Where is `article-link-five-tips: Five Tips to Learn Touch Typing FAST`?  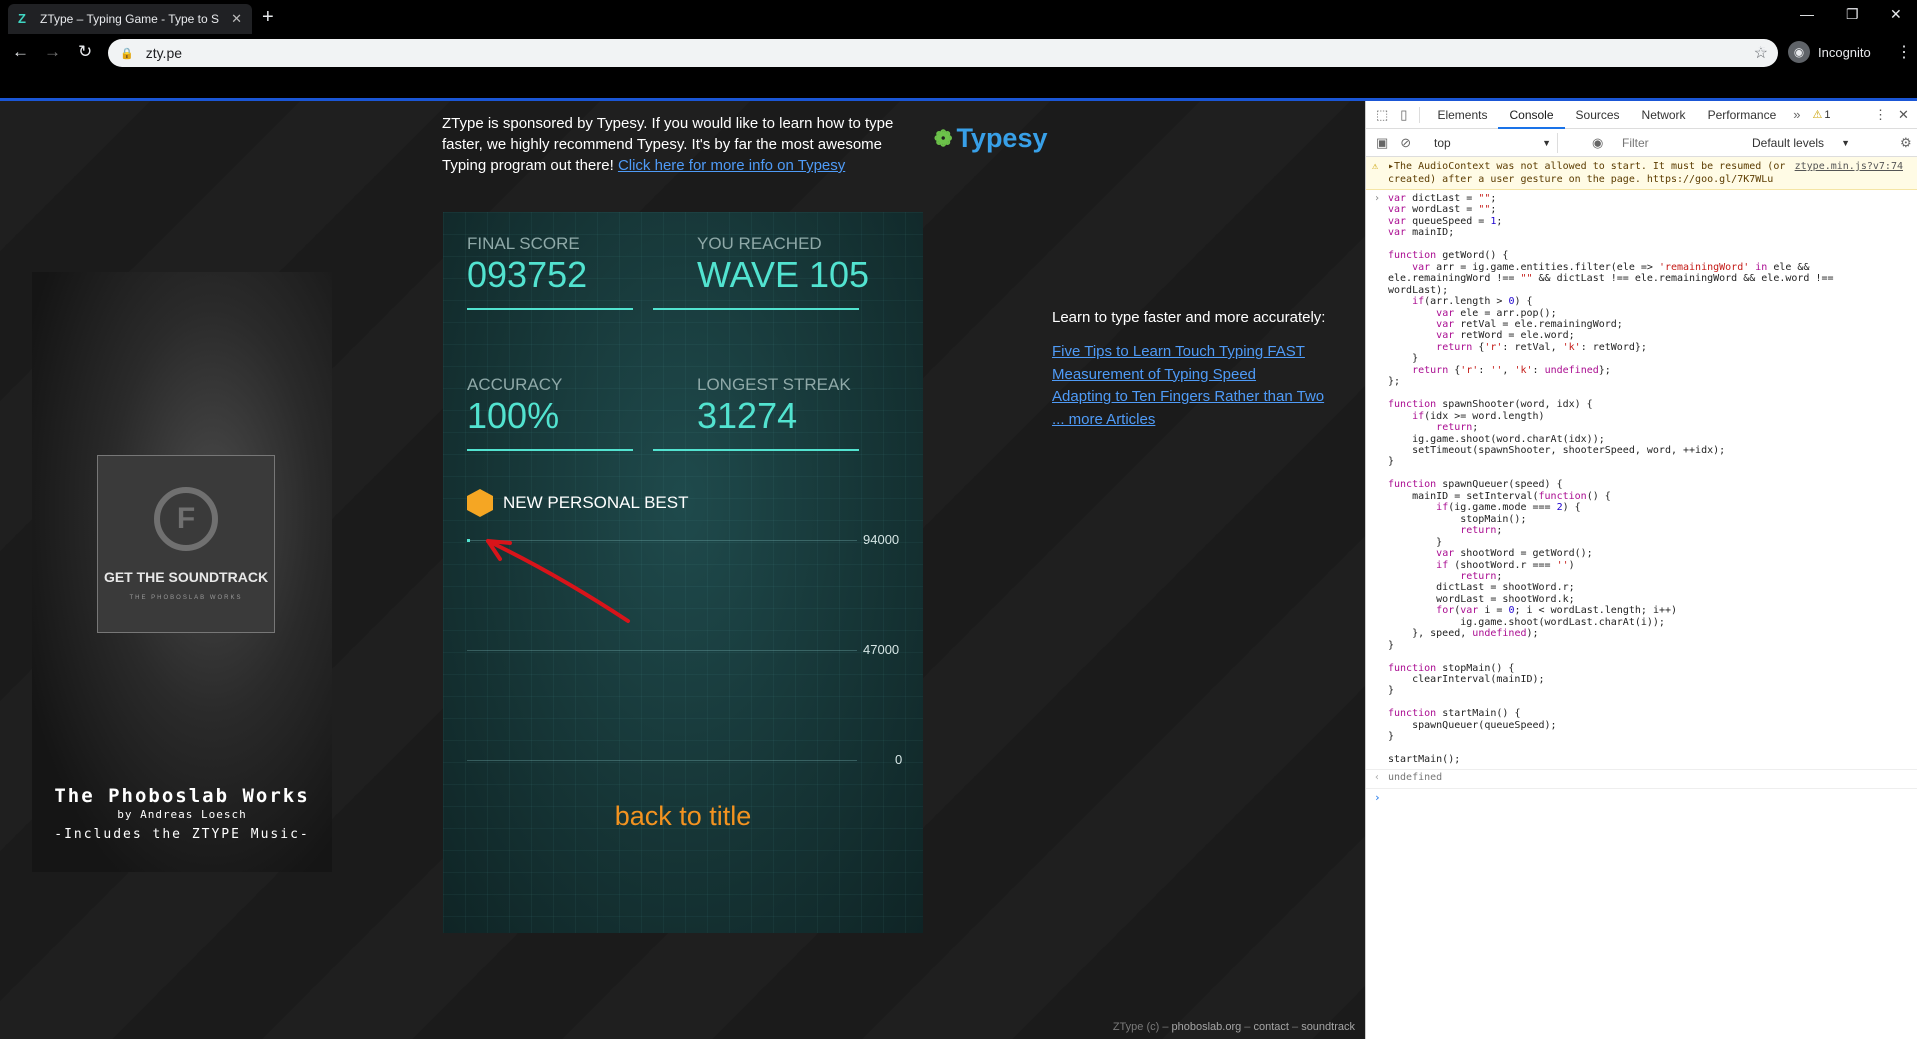 article-link-five-tips: Five Tips to Learn Touch Typing FAST is located at coordinates (1188, 352).